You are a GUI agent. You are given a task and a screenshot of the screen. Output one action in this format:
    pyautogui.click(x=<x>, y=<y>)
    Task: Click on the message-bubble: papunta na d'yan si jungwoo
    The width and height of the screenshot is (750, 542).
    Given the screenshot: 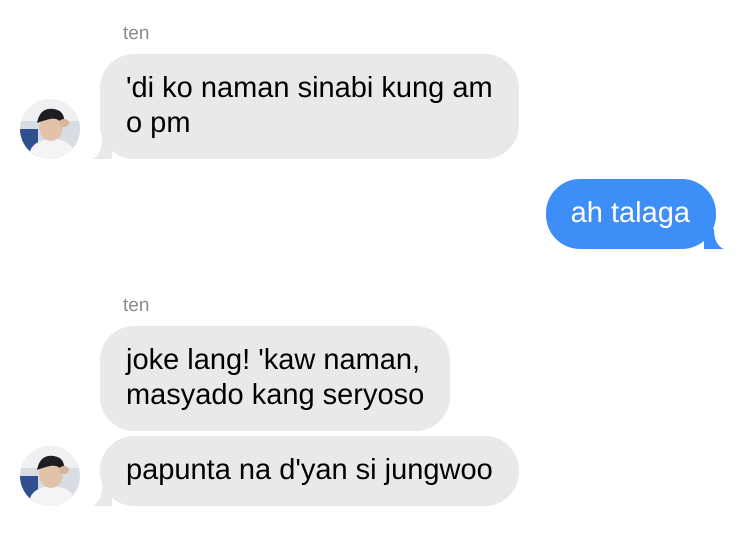 What is the action you would take?
    pyautogui.click(x=309, y=471)
    